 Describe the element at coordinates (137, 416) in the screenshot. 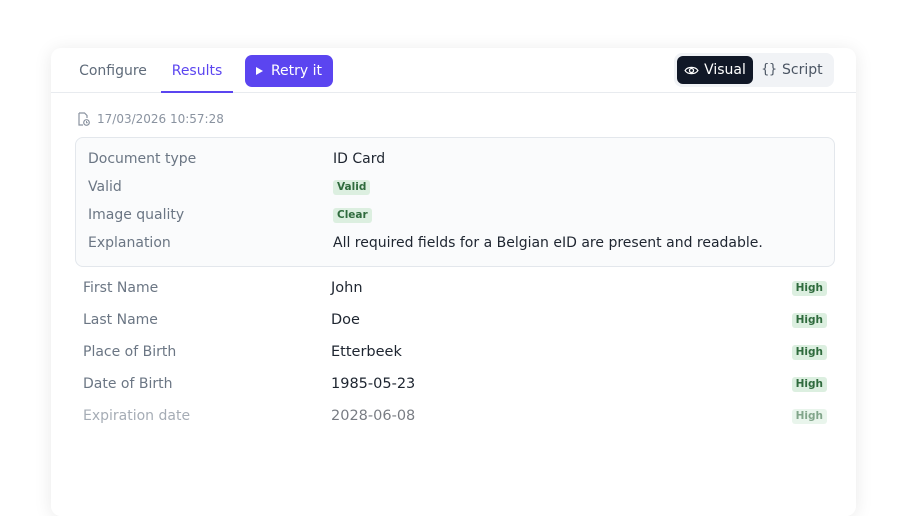

I see `field-label: Expiration date` at that location.